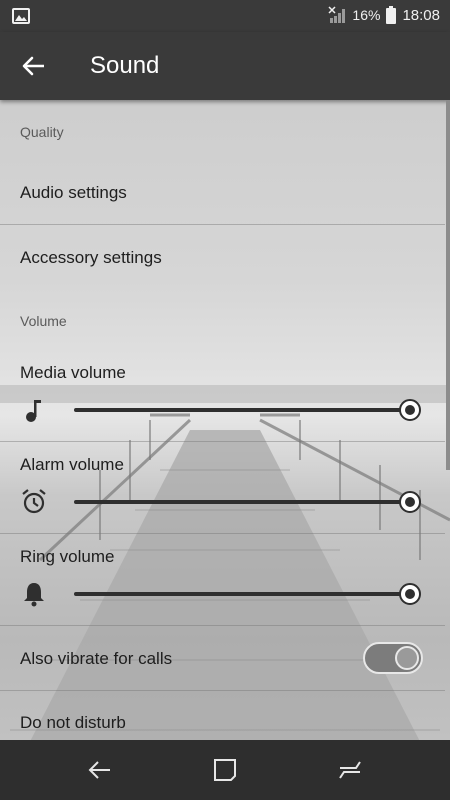 This screenshot has height=800, width=450. I want to click on accessory-settings-label: Accessory settings, so click(91, 257).